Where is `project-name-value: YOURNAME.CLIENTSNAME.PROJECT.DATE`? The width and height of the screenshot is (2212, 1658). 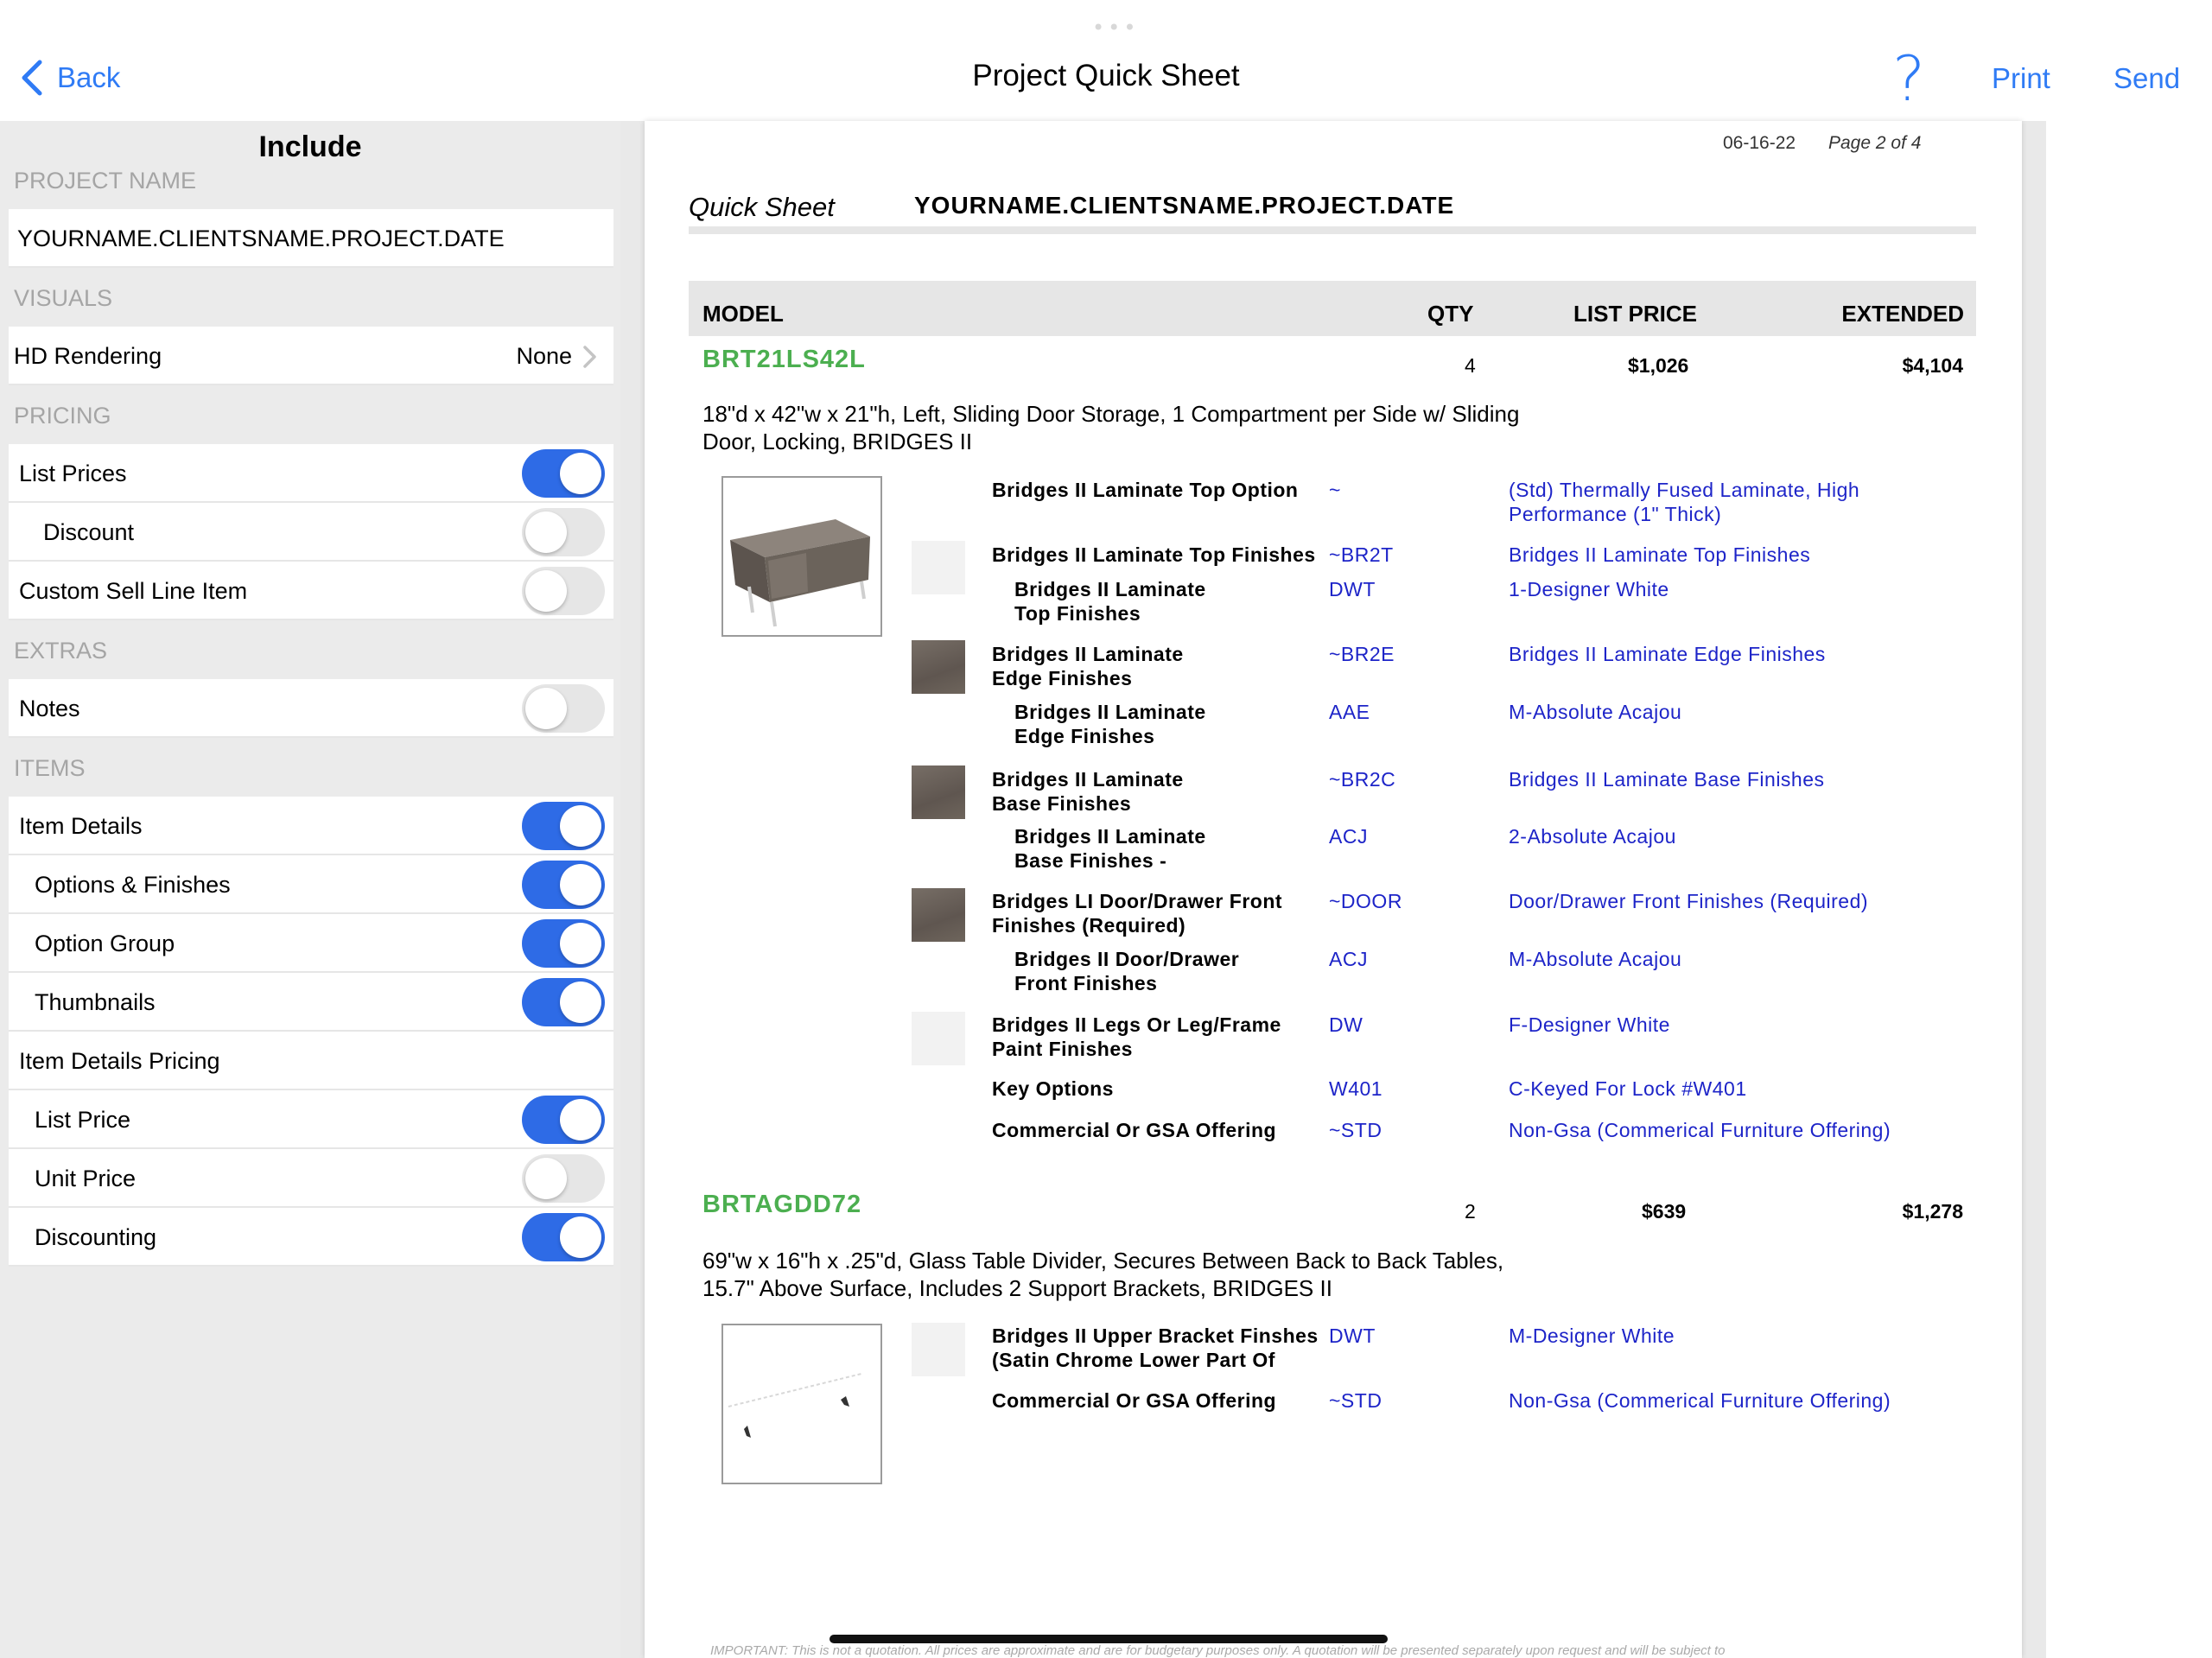
project-name-value: YOURNAME.CLIENTSNAME.PROJECT.DATE is located at coordinates (261, 238).